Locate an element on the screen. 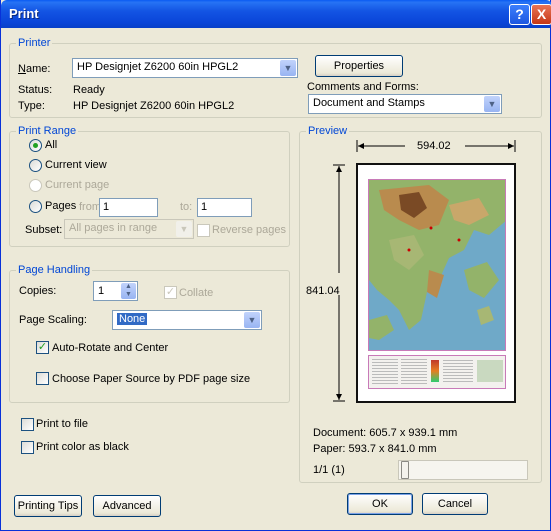  from-page-input: 1 is located at coordinates (128, 207).